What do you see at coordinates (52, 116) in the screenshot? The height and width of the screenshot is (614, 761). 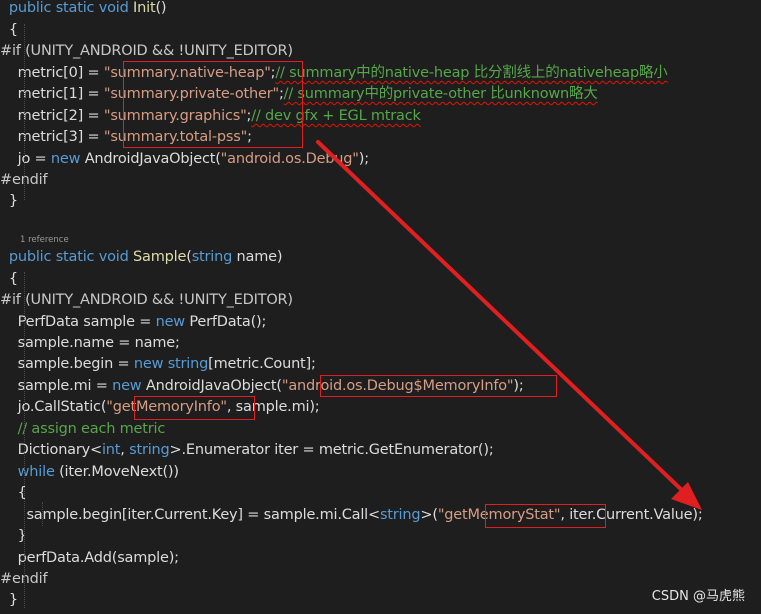 I see `code-token: metric[2] =` at bounding box center [52, 116].